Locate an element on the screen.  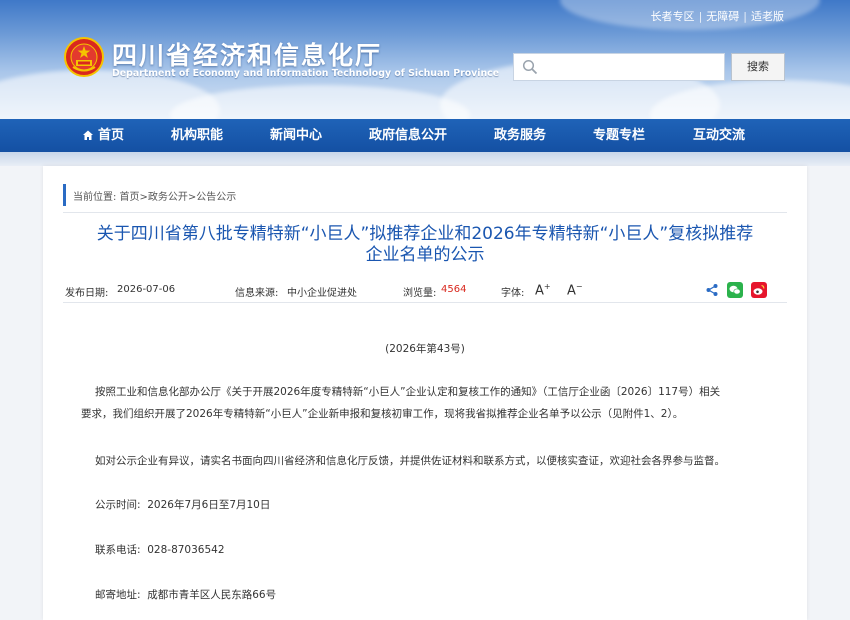
font-increase-button: A+ is located at coordinates (543, 290).